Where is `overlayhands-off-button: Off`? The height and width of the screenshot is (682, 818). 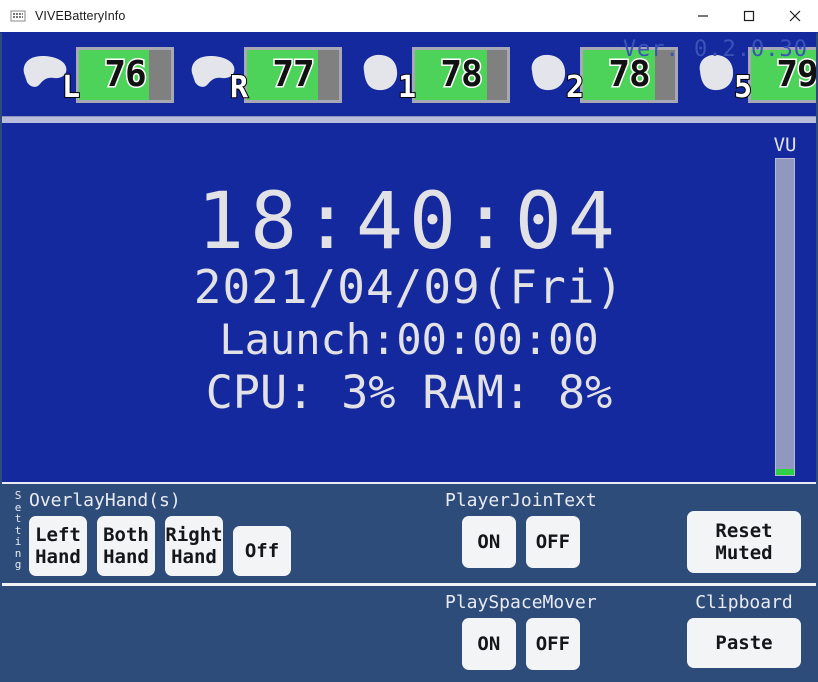
overlayhands-off-button: Off is located at coordinates (262, 551).